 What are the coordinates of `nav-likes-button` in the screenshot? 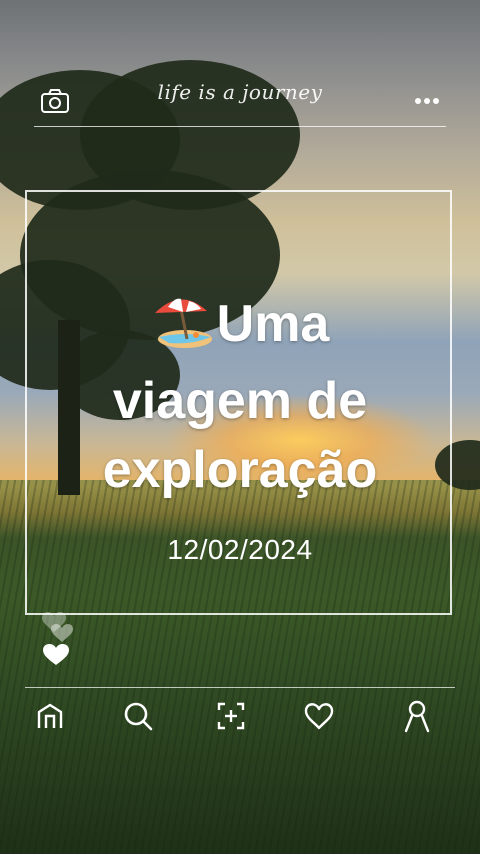 It's located at (319, 716).